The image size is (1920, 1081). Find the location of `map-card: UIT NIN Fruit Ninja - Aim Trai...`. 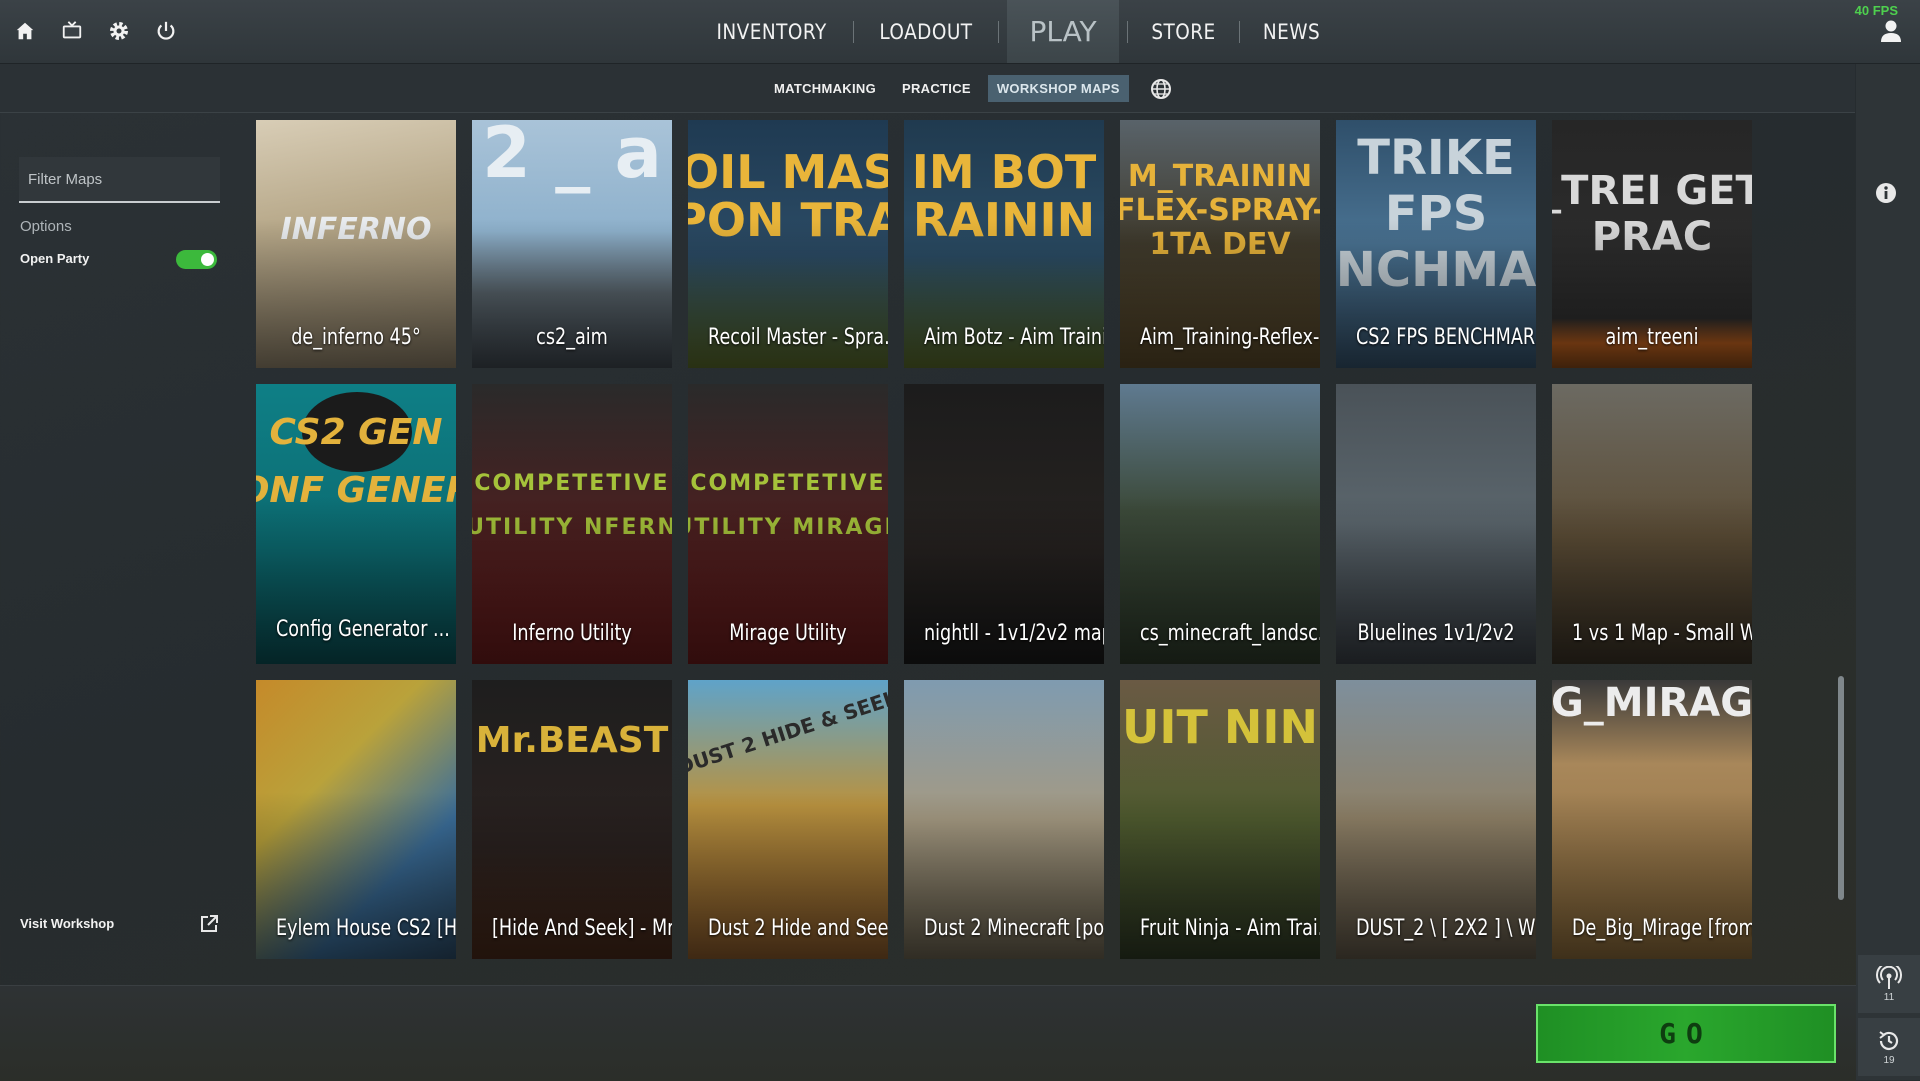

map-card: UIT NIN Fruit Ninja - Aim Trai... is located at coordinates (1220, 819).